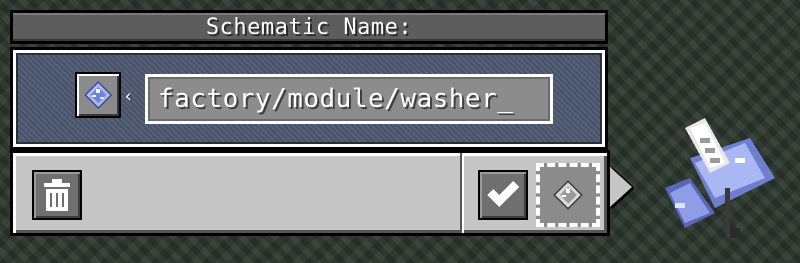 The width and height of the screenshot is (800, 263). What do you see at coordinates (621, 187) in the screenshot?
I see `pointer-tab` at bounding box center [621, 187].